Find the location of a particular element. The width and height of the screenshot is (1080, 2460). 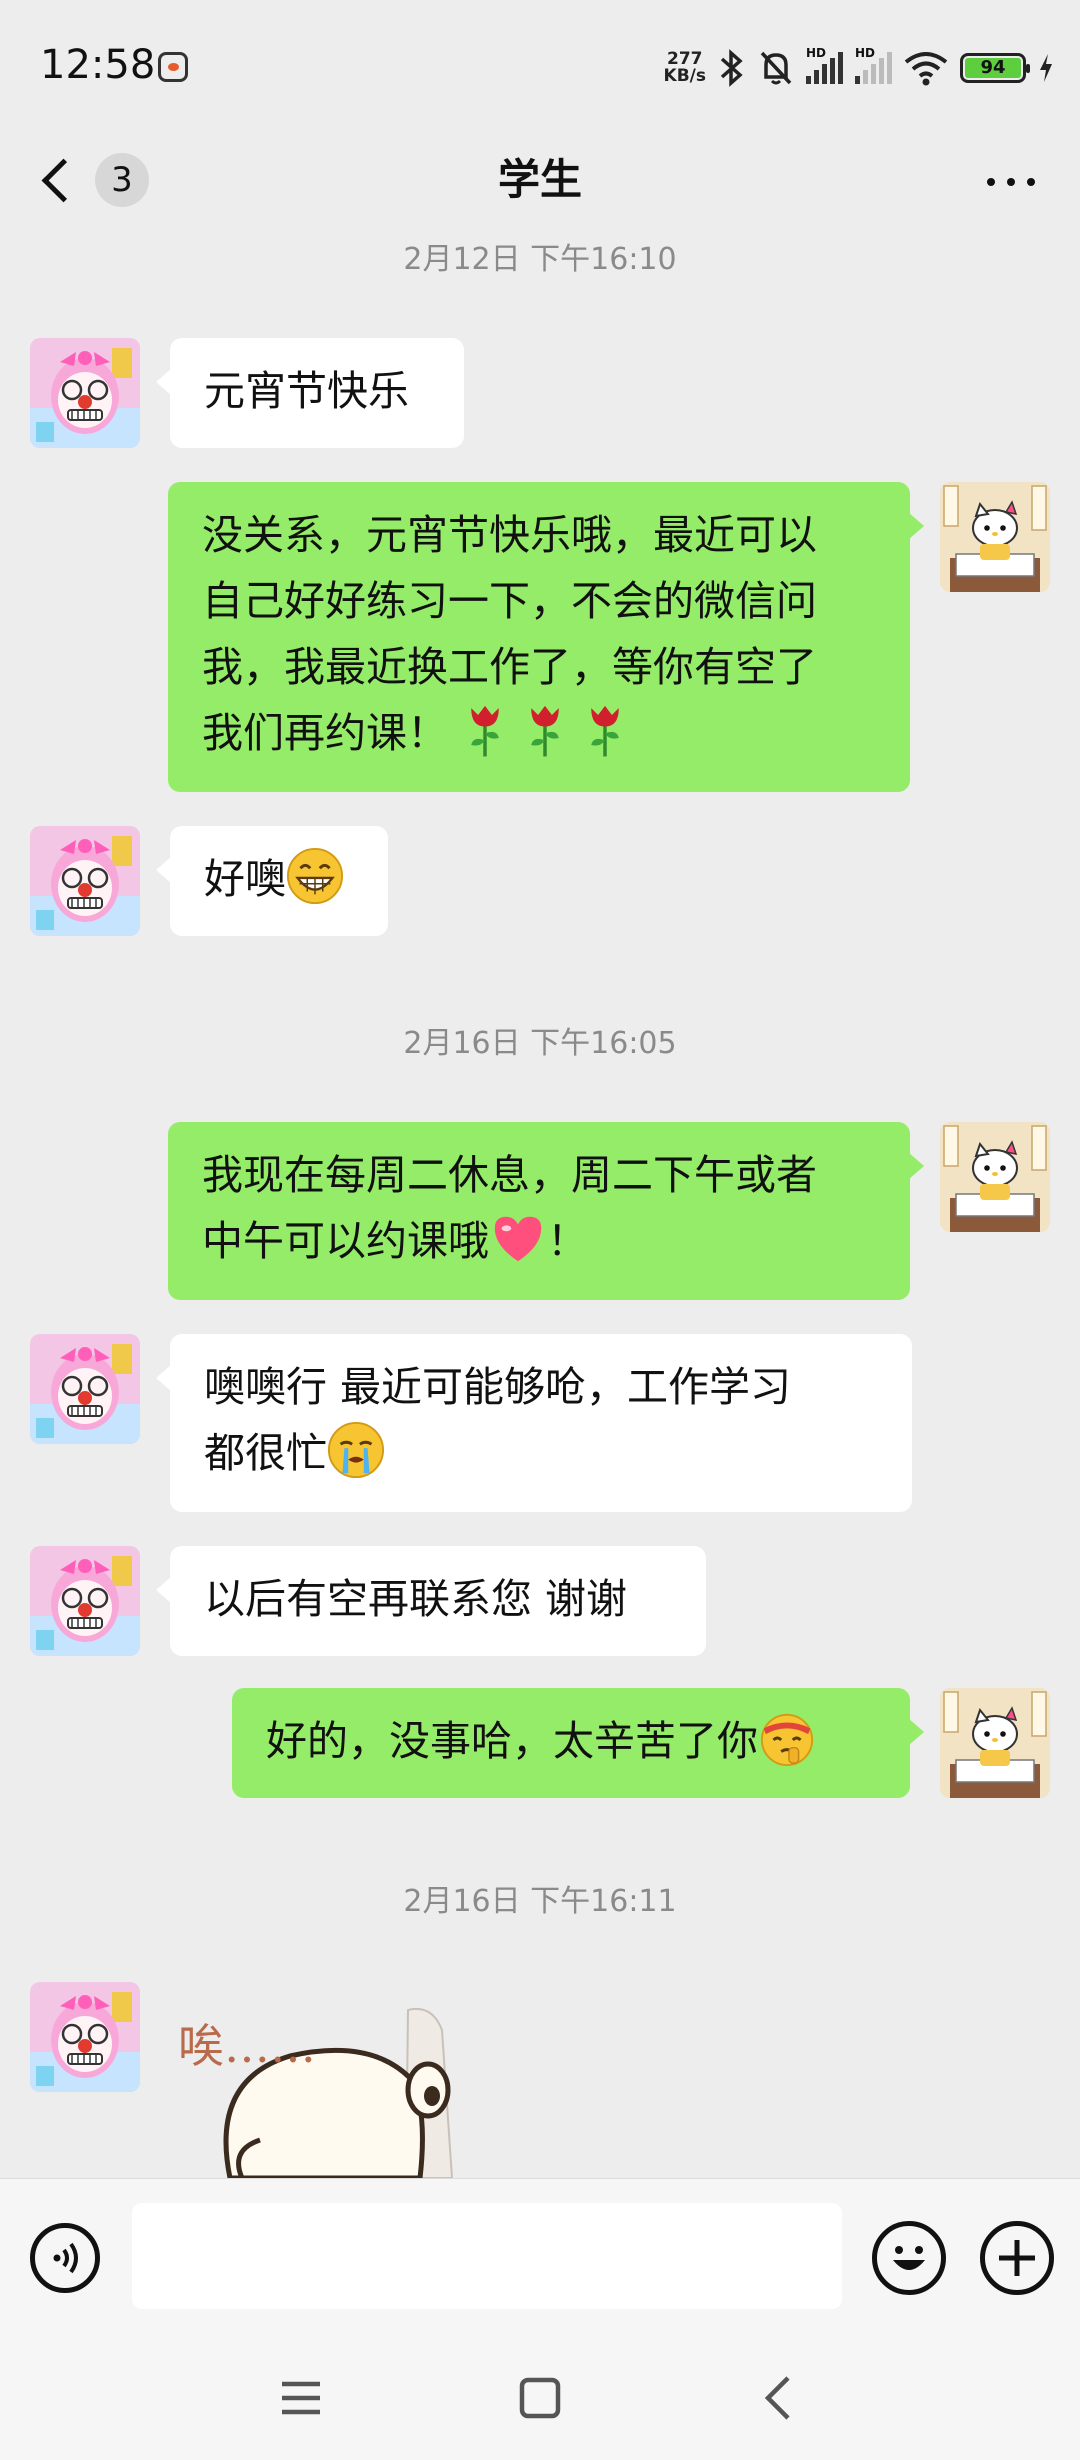

smiley-icon is located at coordinates (909, 2258).